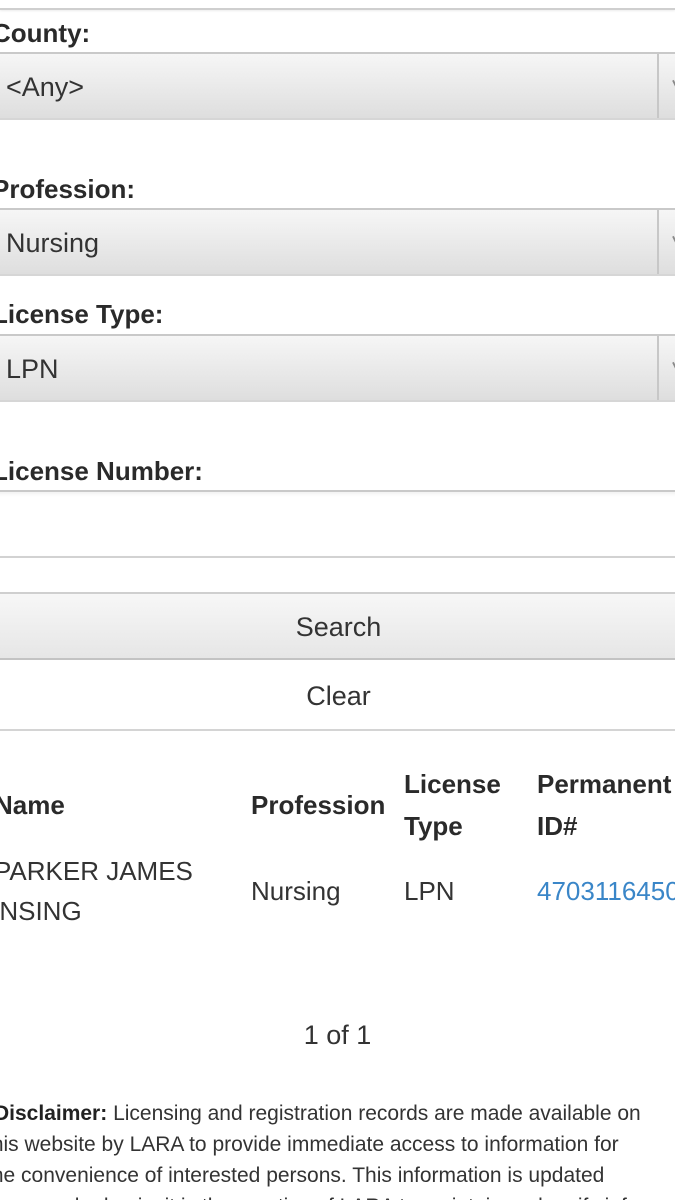  What do you see at coordinates (68, 189) in the screenshot?
I see `profession-label: Profession:` at bounding box center [68, 189].